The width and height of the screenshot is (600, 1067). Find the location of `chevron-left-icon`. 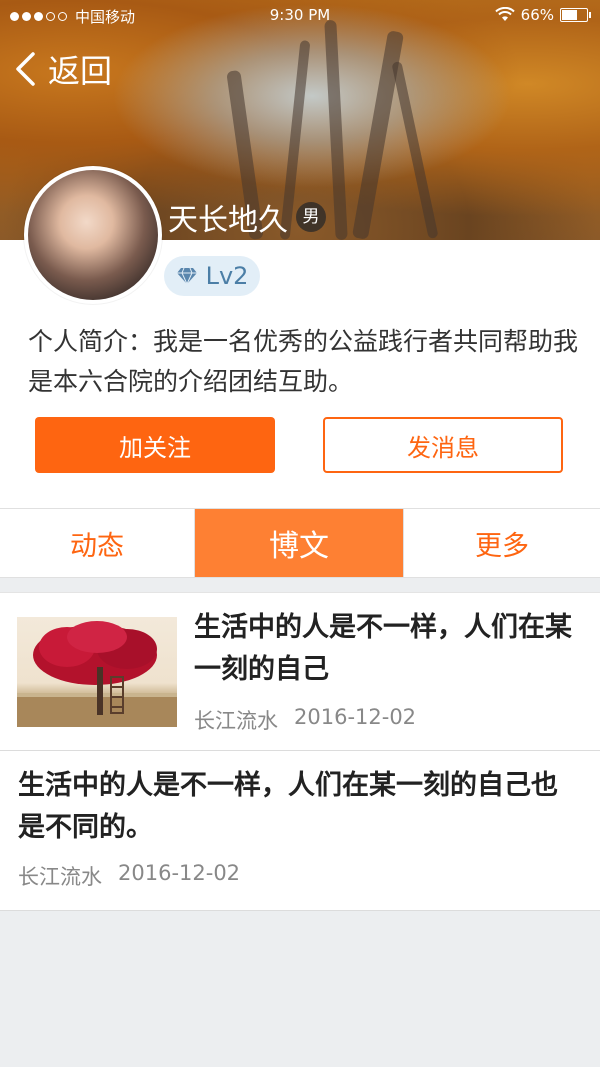

chevron-left-icon is located at coordinates (25, 69).